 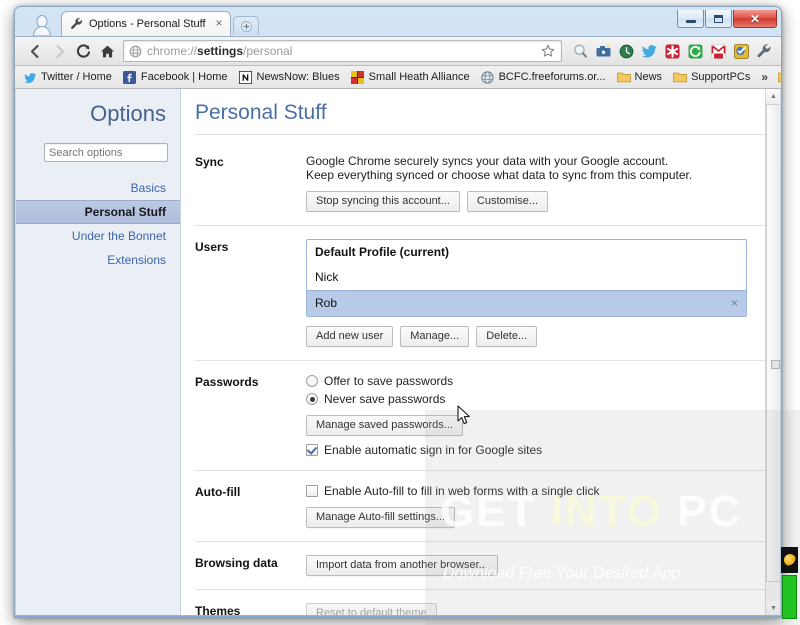 What do you see at coordinates (312, 491) in the screenshot?
I see `checkbox-enable-autofill` at bounding box center [312, 491].